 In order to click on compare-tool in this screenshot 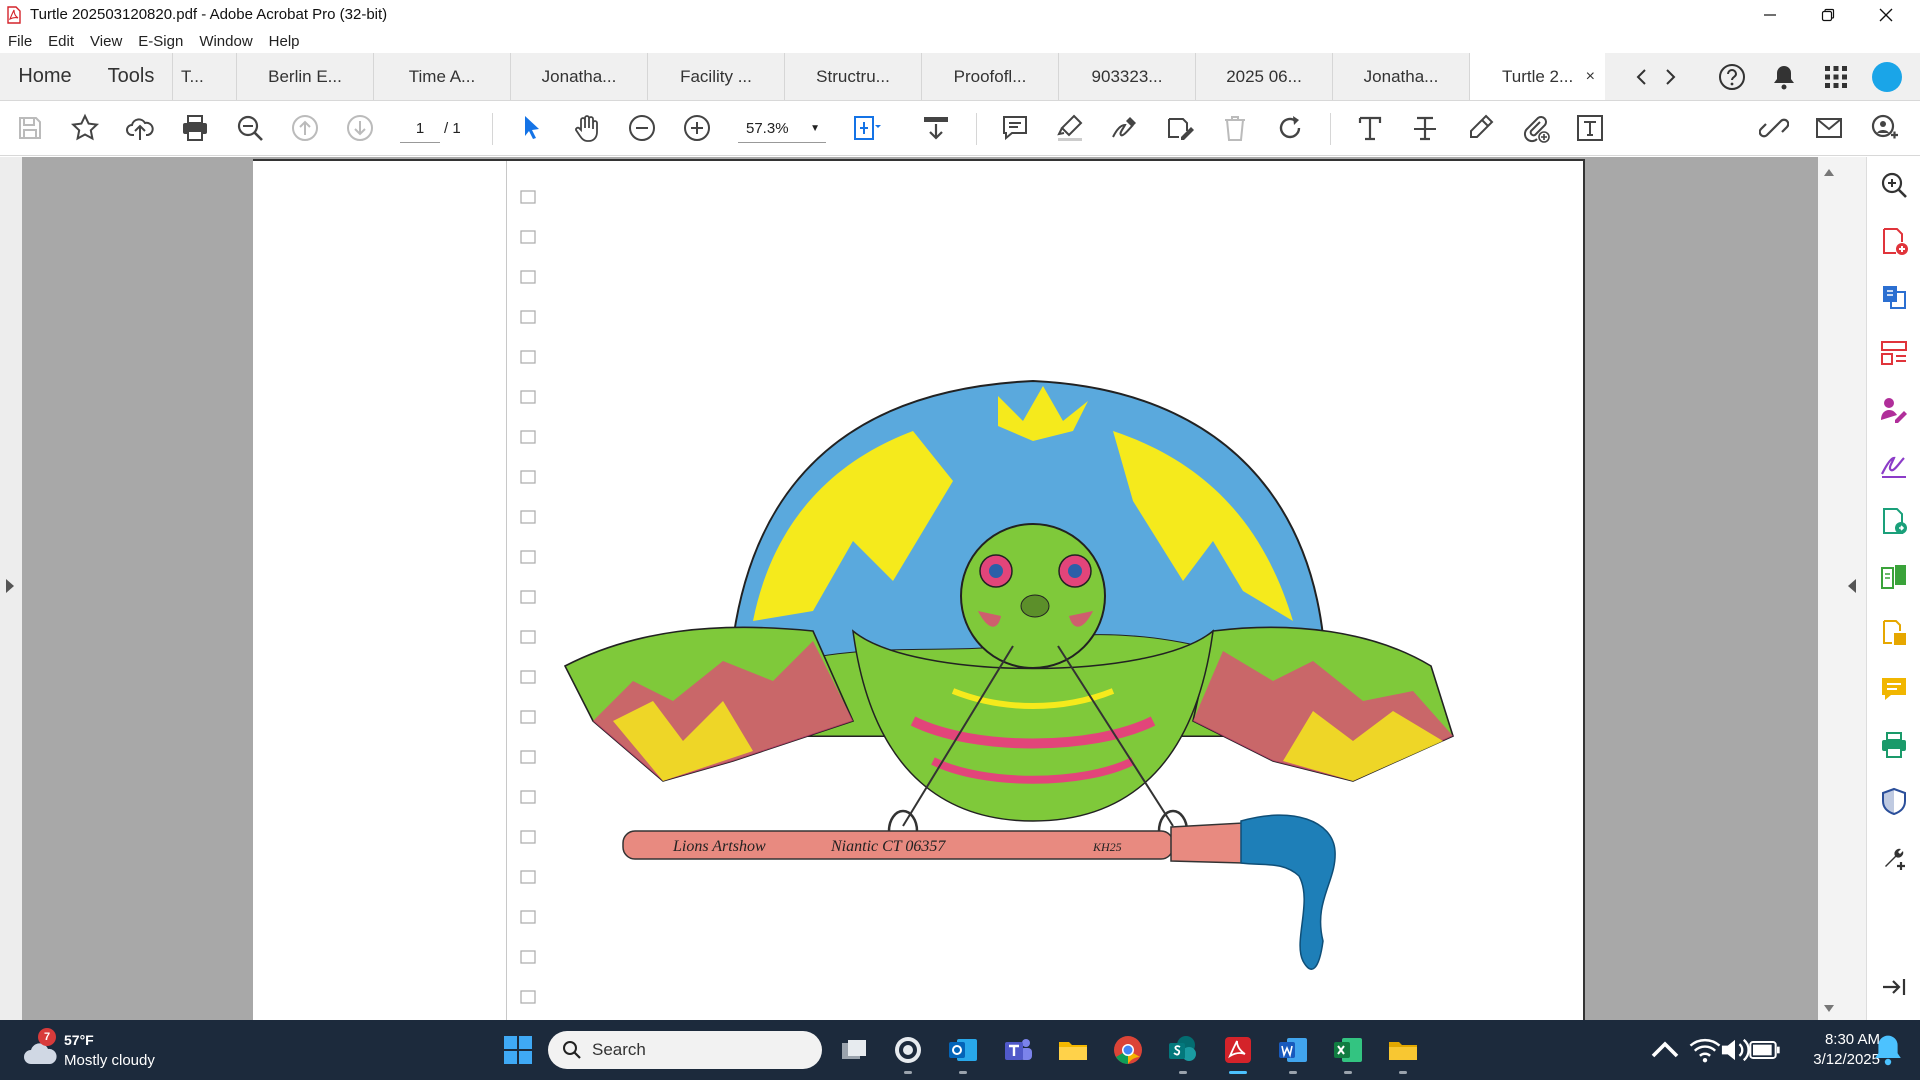, I will do `click(1894, 577)`.